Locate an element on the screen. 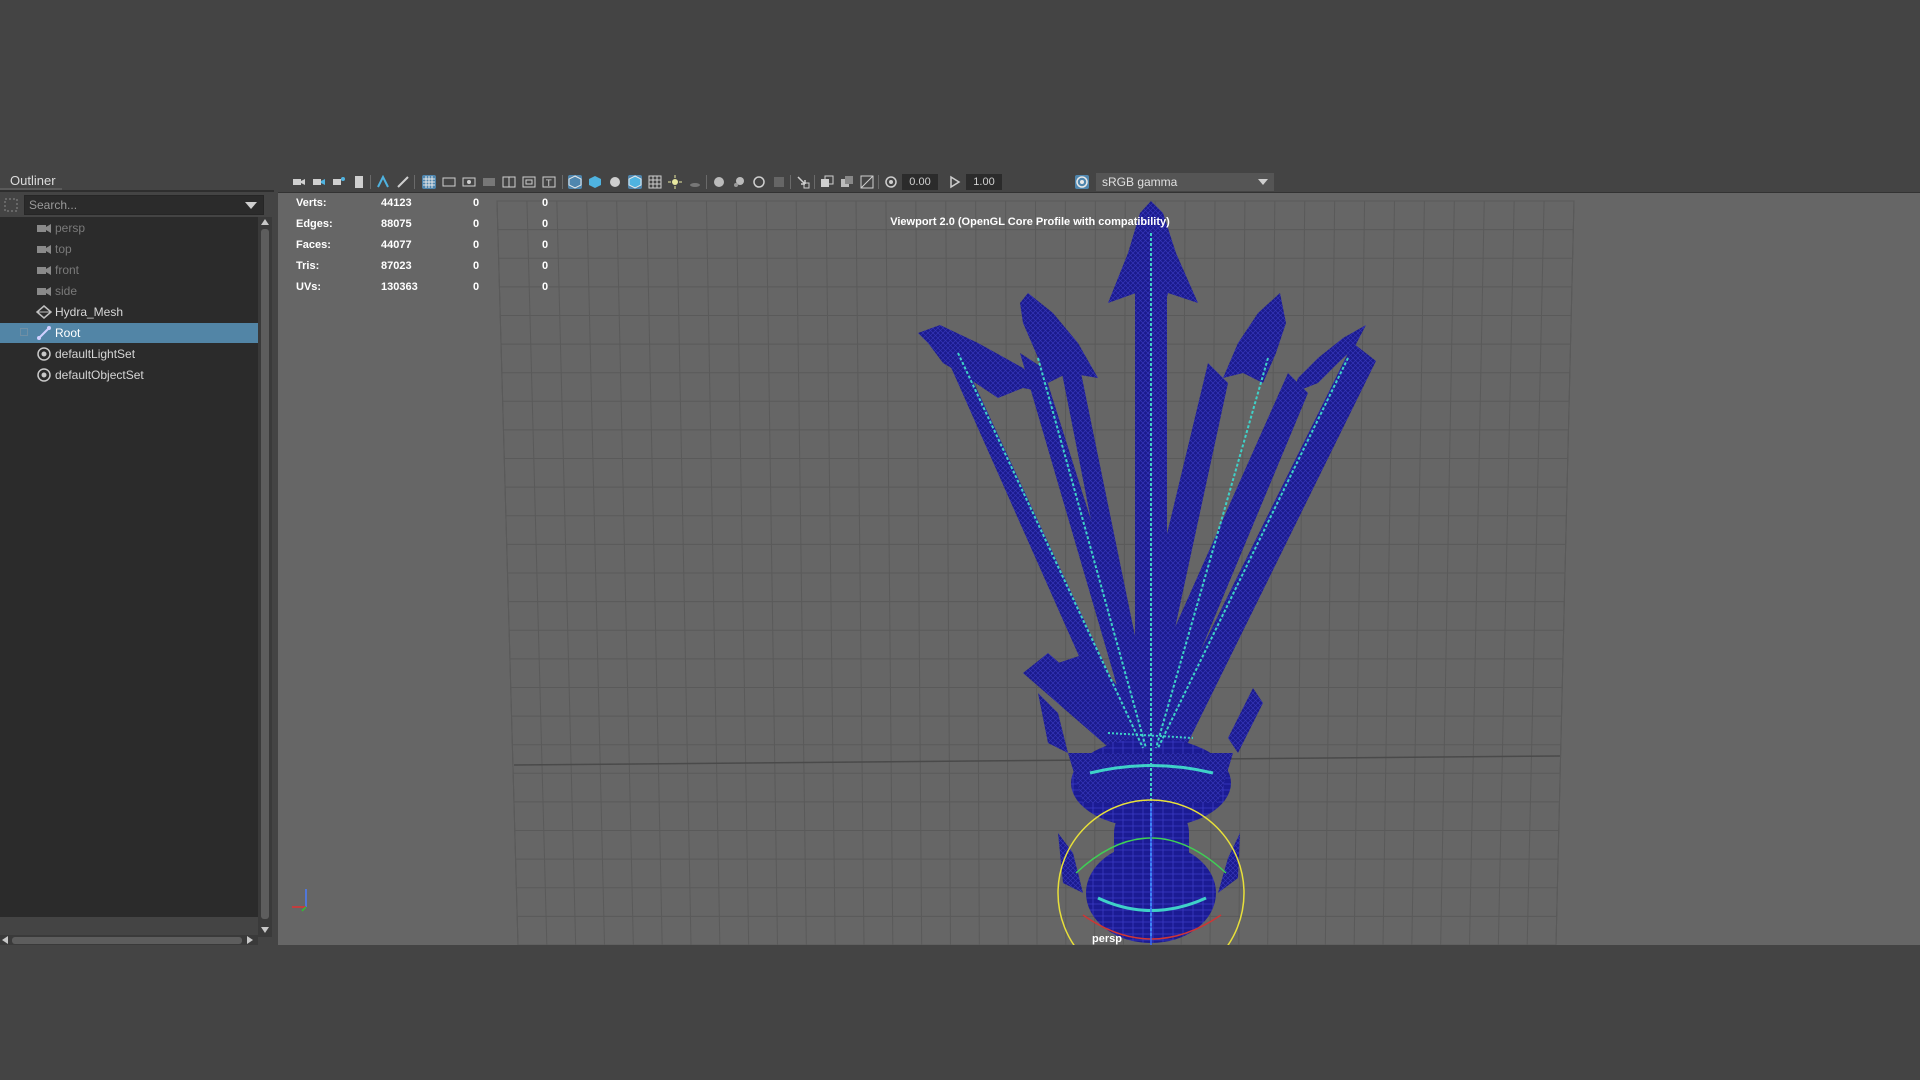 This screenshot has width=1920, height=1080. wireframe-on-shaded-icon is located at coordinates (635, 182).